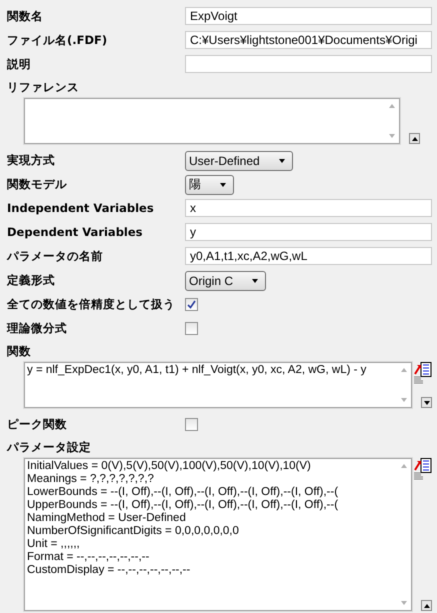  I want to click on memo-field: y = nlf_ExpDec1(x, y0, A1, t1) + nlf_Voigt(x, y0, xc, A2, wG, wL) - y, so click(218, 385).